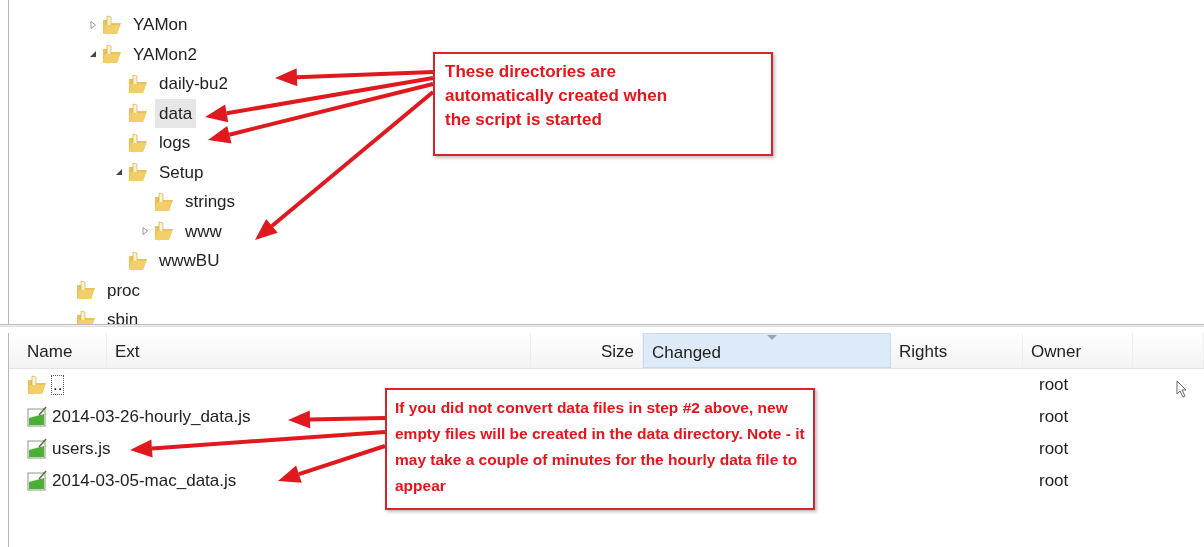 Image resolution: width=1204 pixels, height=547 pixels. What do you see at coordinates (210, 202) in the screenshot?
I see `folder-name: strings` at bounding box center [210, 202].